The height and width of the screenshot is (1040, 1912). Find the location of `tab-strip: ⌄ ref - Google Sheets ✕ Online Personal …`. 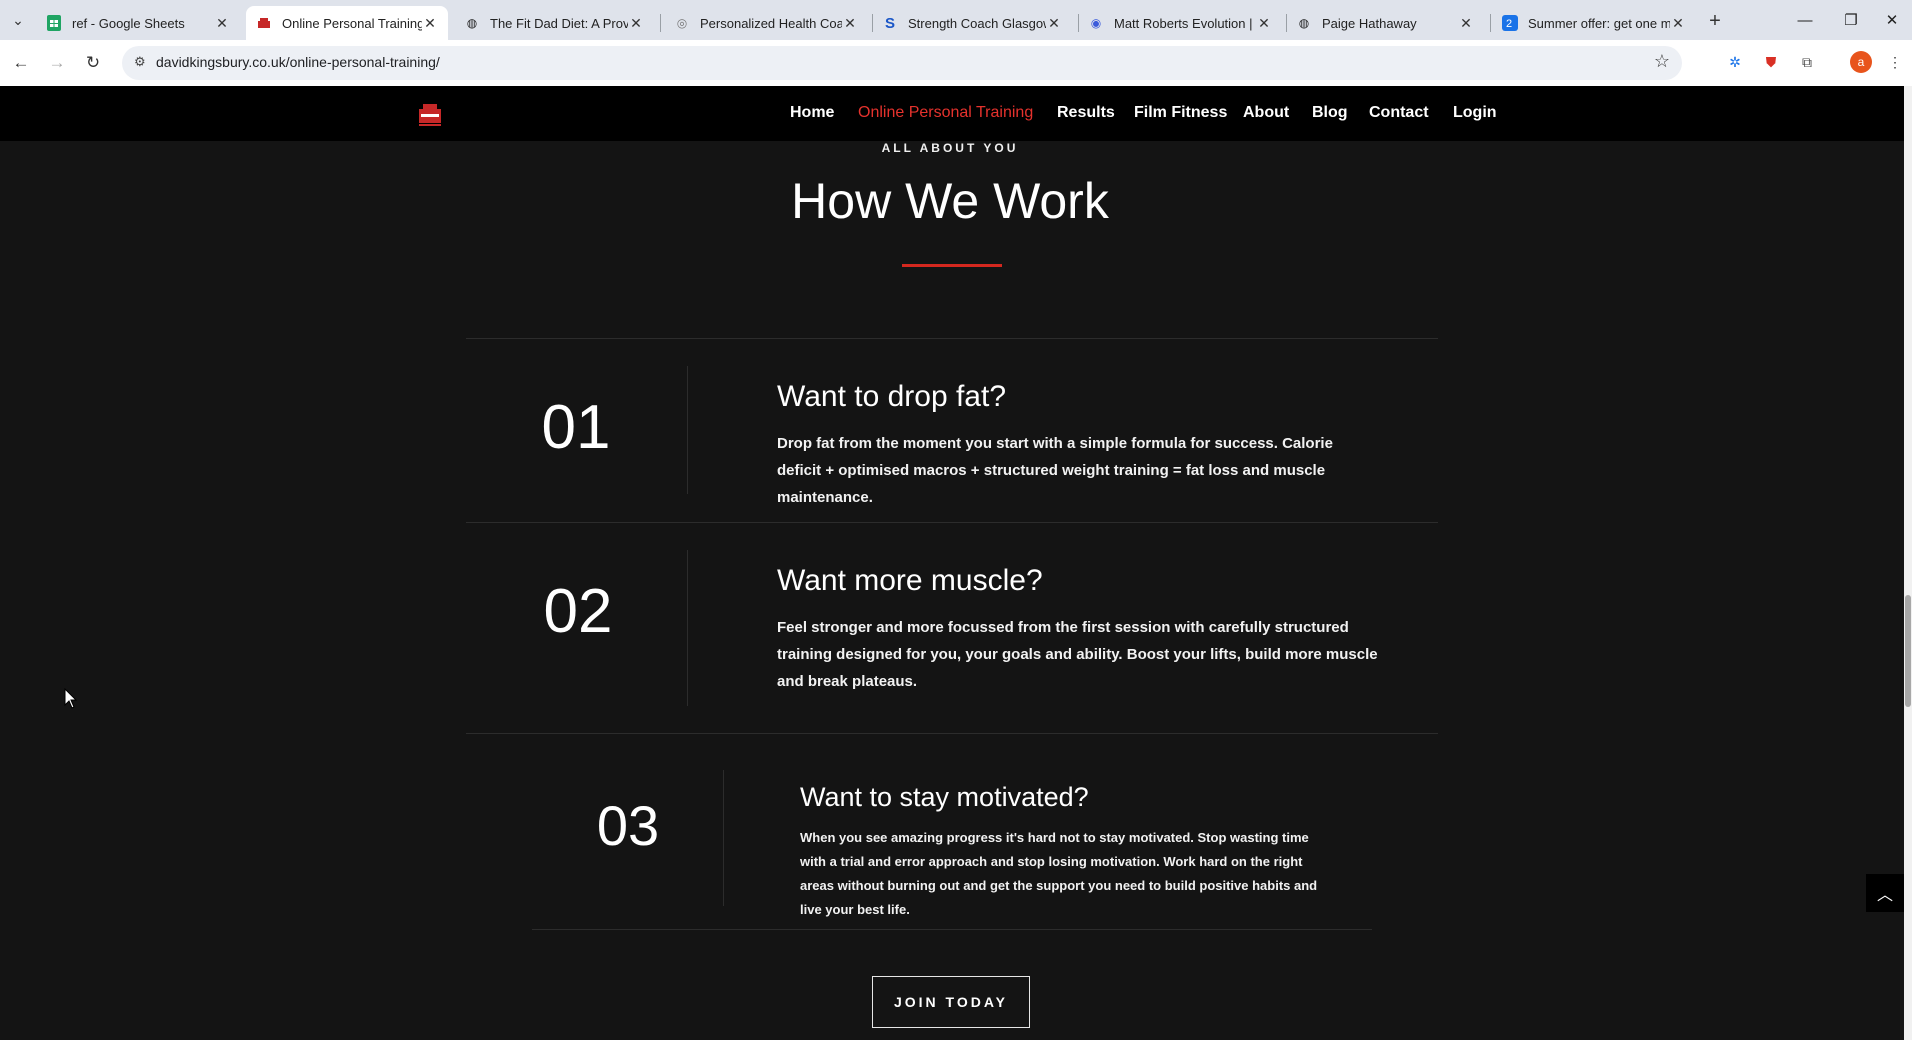

tab-strip: ⌄ ref - Google Sheets ✕ Online Personal … is located at coordinates (956, 20).